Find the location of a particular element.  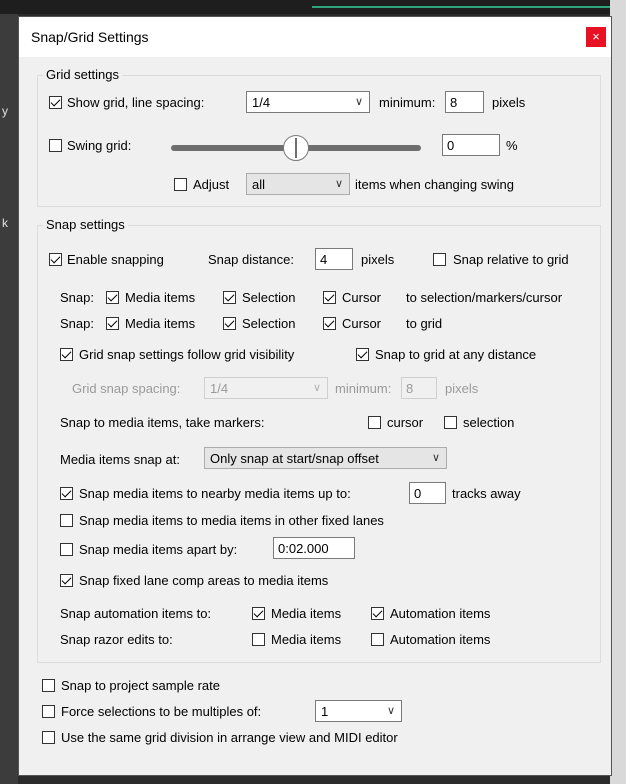

snap-settings-legend: Snap settings is located at coordinates (85, 224).